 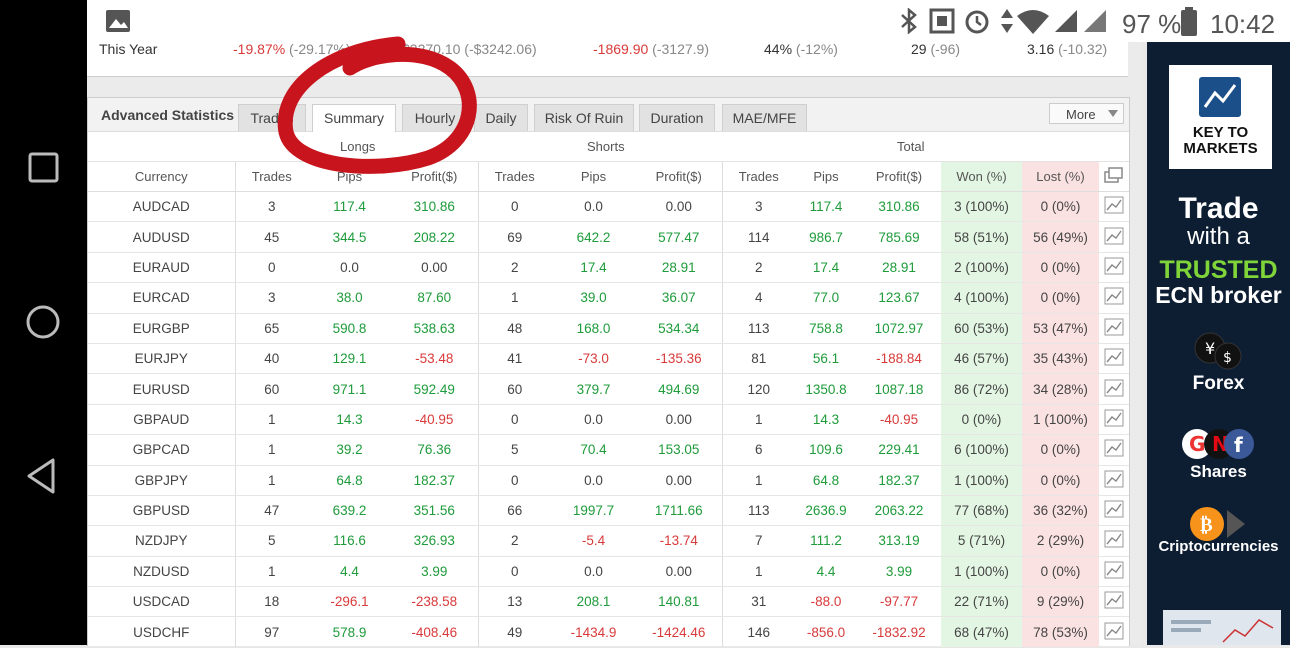 I want to click on copy-icon, so click(x=1114, y=177).